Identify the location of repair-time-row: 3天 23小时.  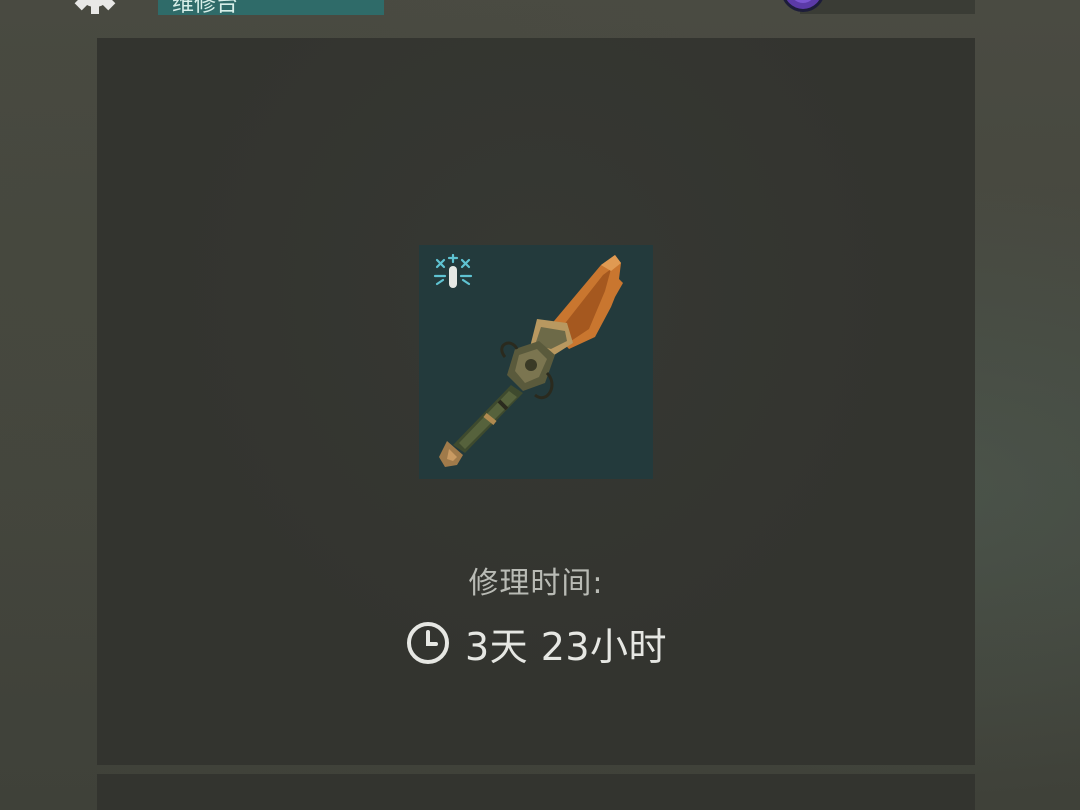
(536, 643).